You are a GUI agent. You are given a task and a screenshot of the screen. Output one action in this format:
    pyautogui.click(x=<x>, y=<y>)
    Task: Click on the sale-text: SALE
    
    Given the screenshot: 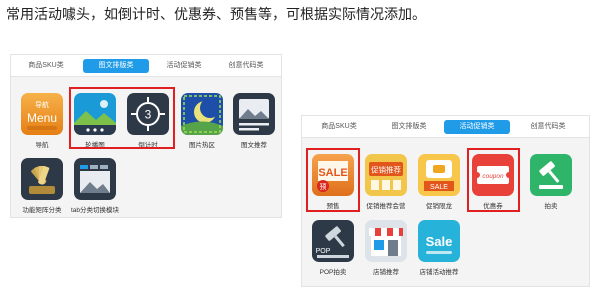 What is the action you would take?
    pyautogui.click(x=332, y=173)
    